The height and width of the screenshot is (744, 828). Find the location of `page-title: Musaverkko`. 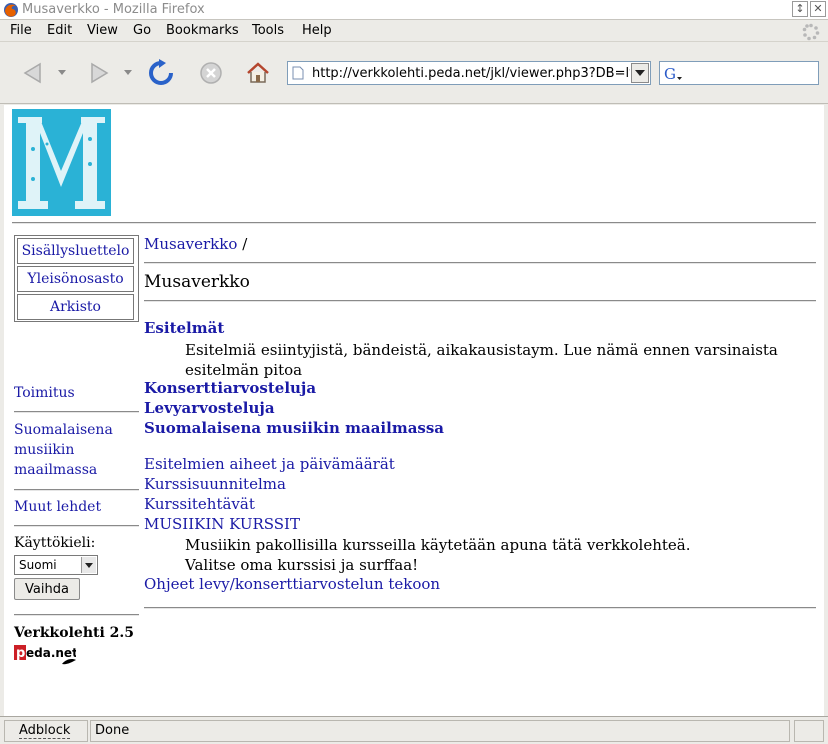

page-title: Musaverkko is located at coordinates (197, 282).